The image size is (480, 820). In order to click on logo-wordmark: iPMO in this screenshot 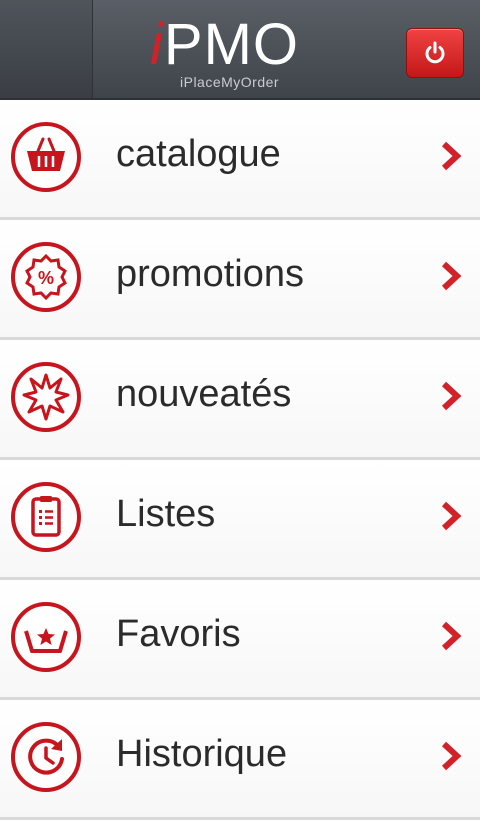, I will do `click(224, 45)`.